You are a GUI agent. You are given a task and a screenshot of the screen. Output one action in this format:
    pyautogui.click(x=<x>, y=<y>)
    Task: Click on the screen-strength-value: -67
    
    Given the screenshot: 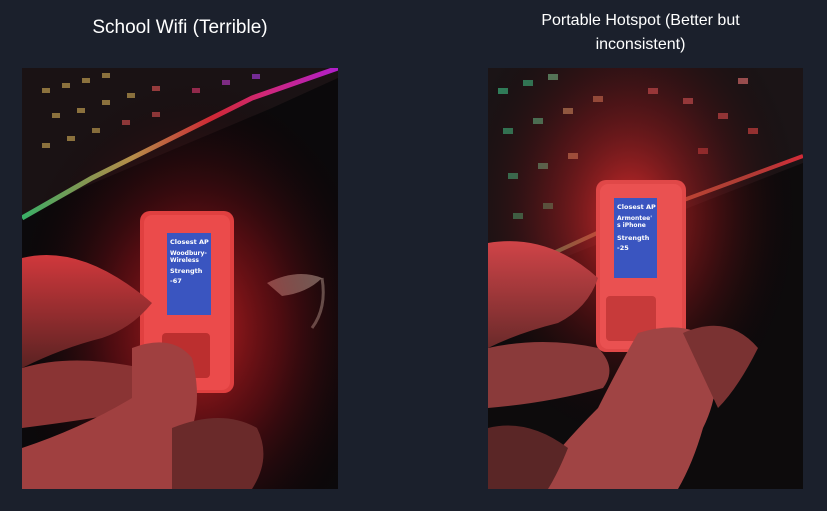 What is the action you would take?
    pyautogui.click(x=176, y=281)
    